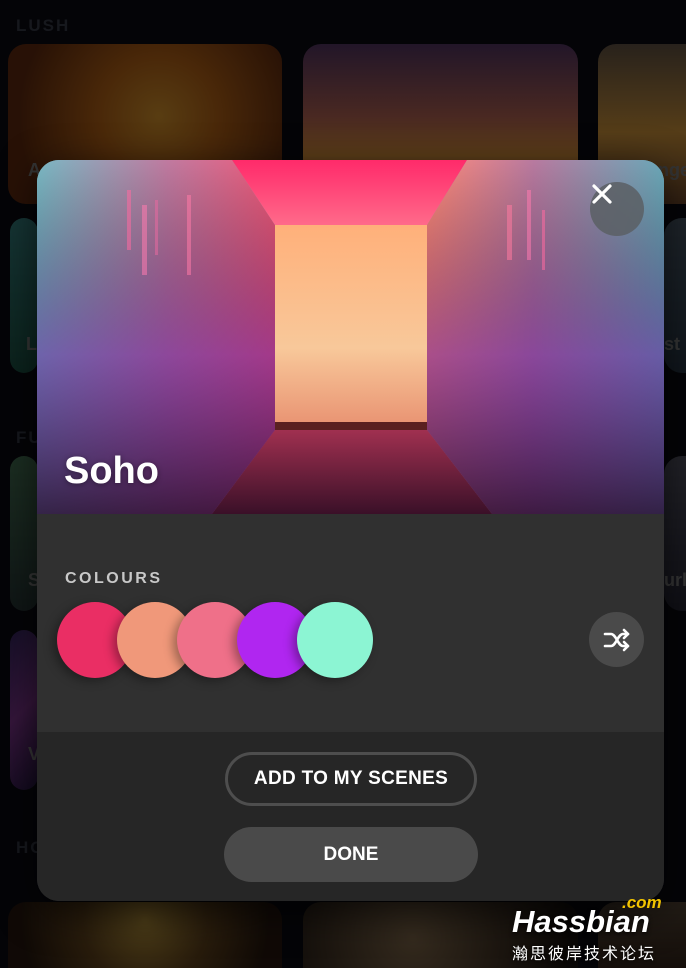 This screenshot has height=968, width=686. Describe the element at coordinates (672, 344) in the screenshot. I see `scene-card-label: st` at that location.